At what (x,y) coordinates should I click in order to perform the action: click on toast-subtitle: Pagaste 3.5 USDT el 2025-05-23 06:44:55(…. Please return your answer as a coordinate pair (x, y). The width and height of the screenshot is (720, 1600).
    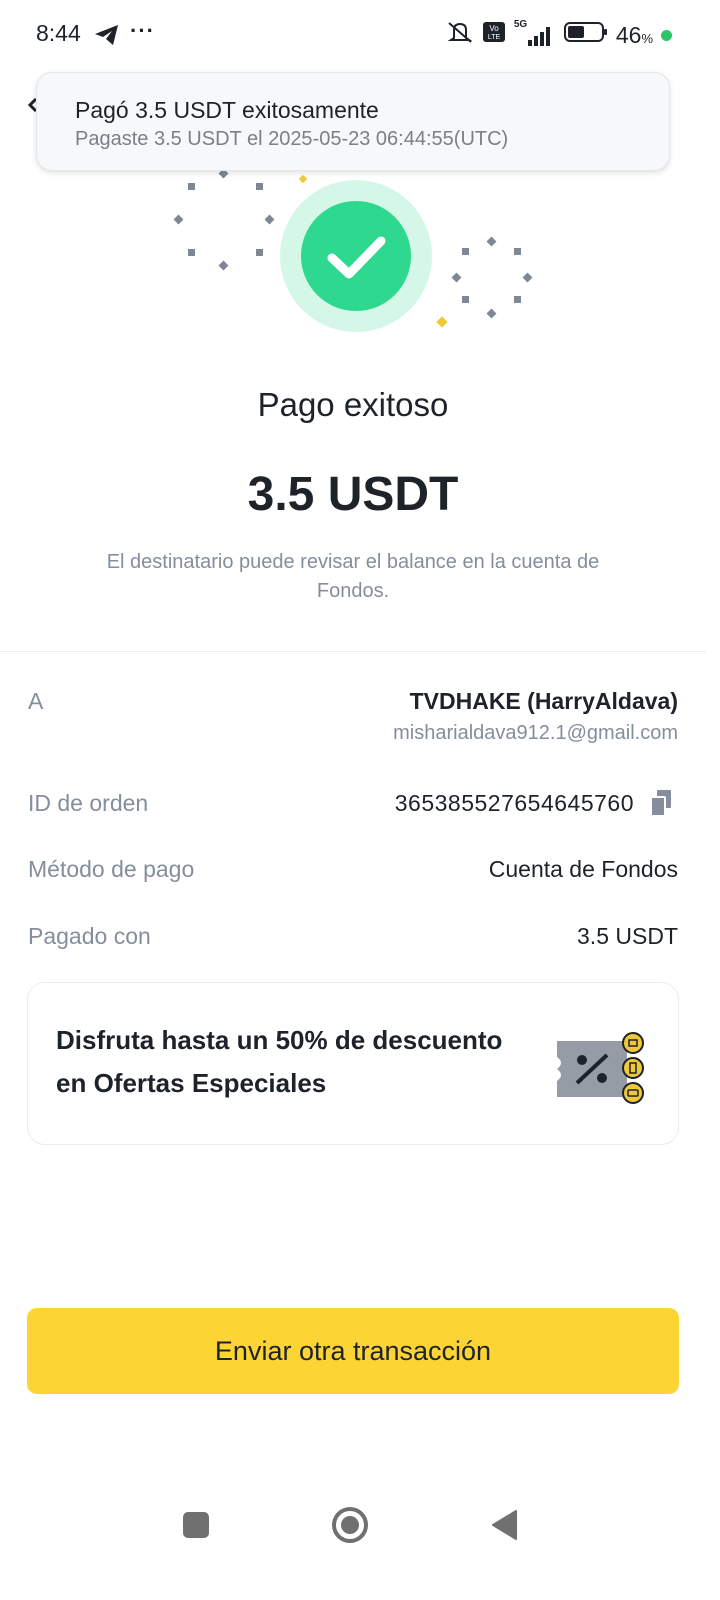
    Looking at the image, I should click on (292, 139).